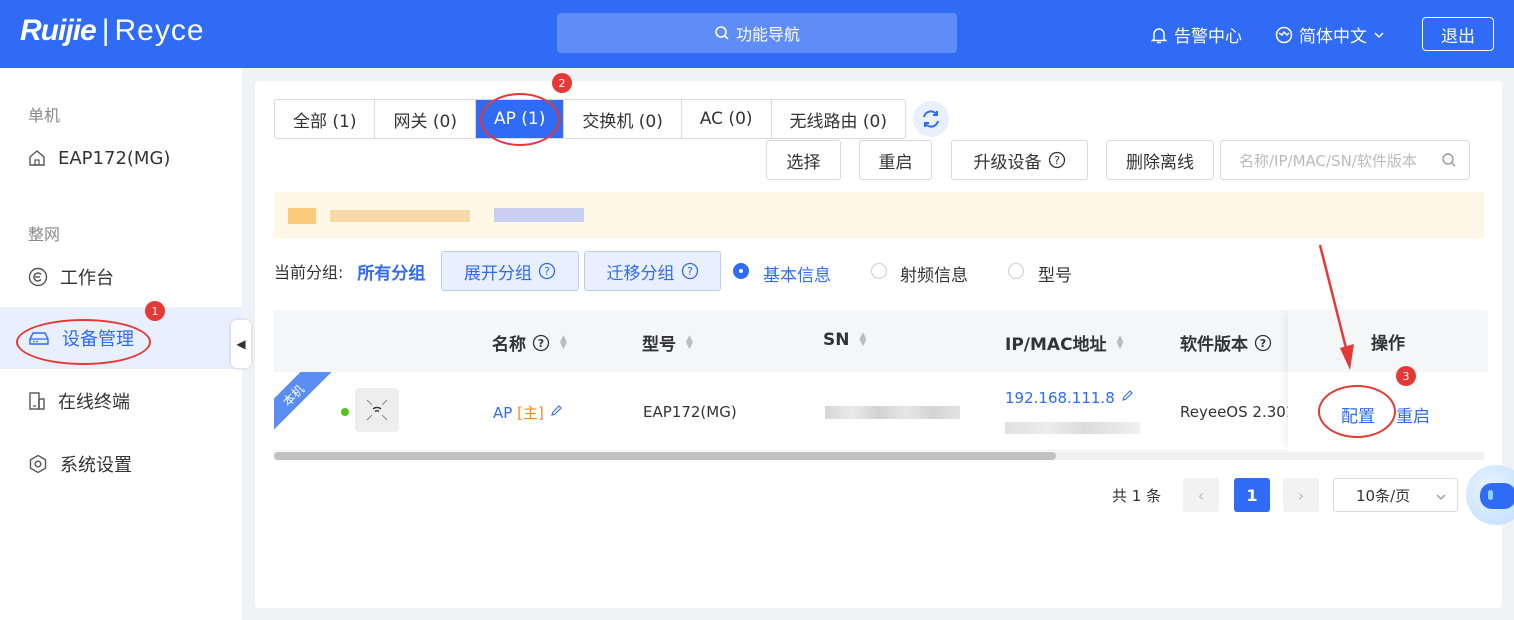 The height and width of the screenshot is (620, 1514). I want to click on language-selector: 简体中文, so click(1330, 34).